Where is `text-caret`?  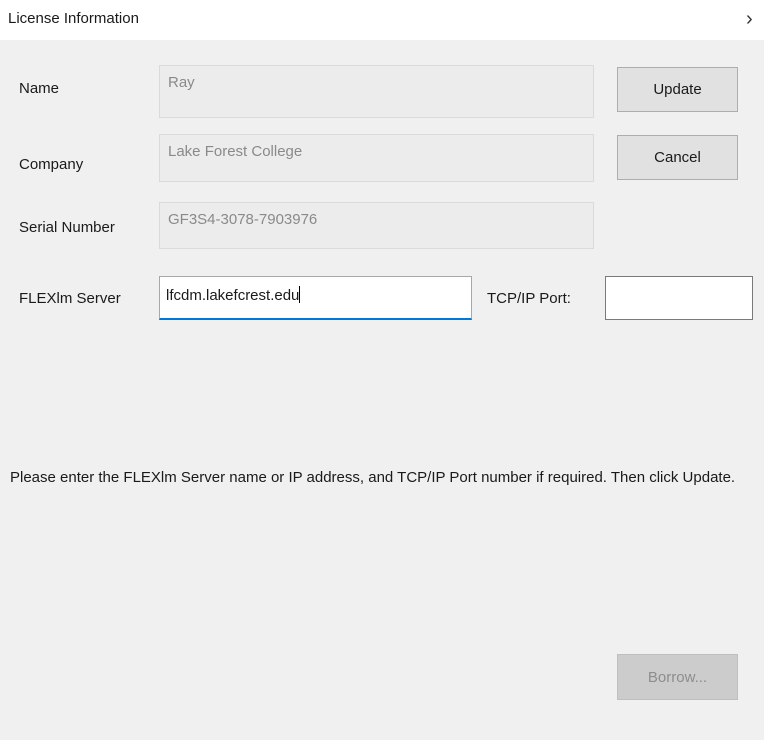 text-caret is located at coordinates (300, 294).